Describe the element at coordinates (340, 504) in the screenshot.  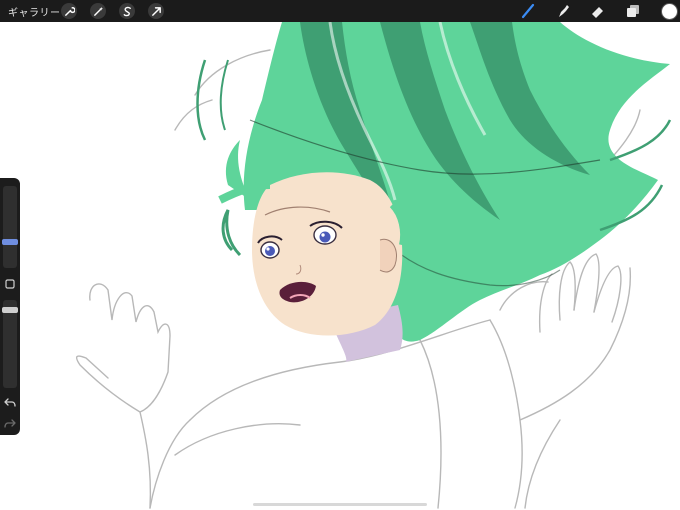
I see `home-indicator` at that location.